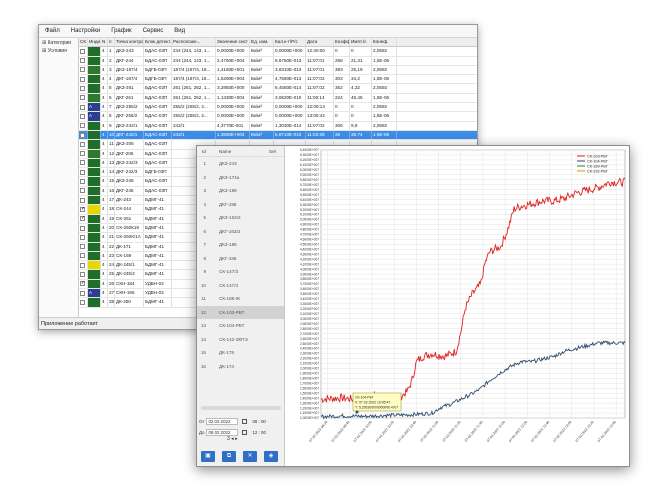  What do you see at coordinates (262, 42) in the screenshot?
I see `column-header: Ед. изм.` at bounding box center [262, 42].